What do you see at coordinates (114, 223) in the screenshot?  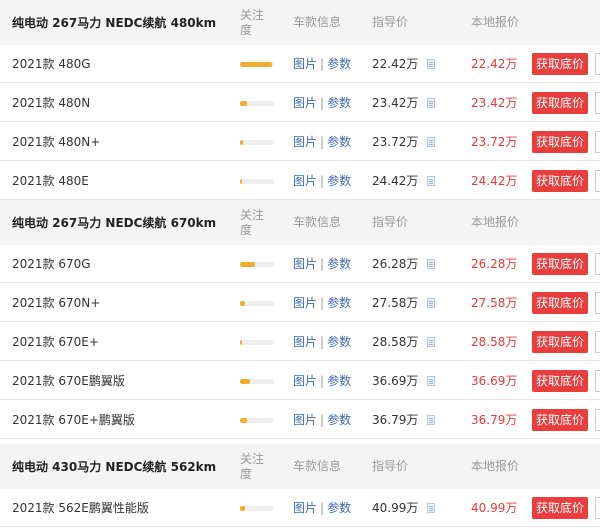 I see `group-title: 纯电动 267马力 NEDC续航 670km` at bounding box center [114, 223].